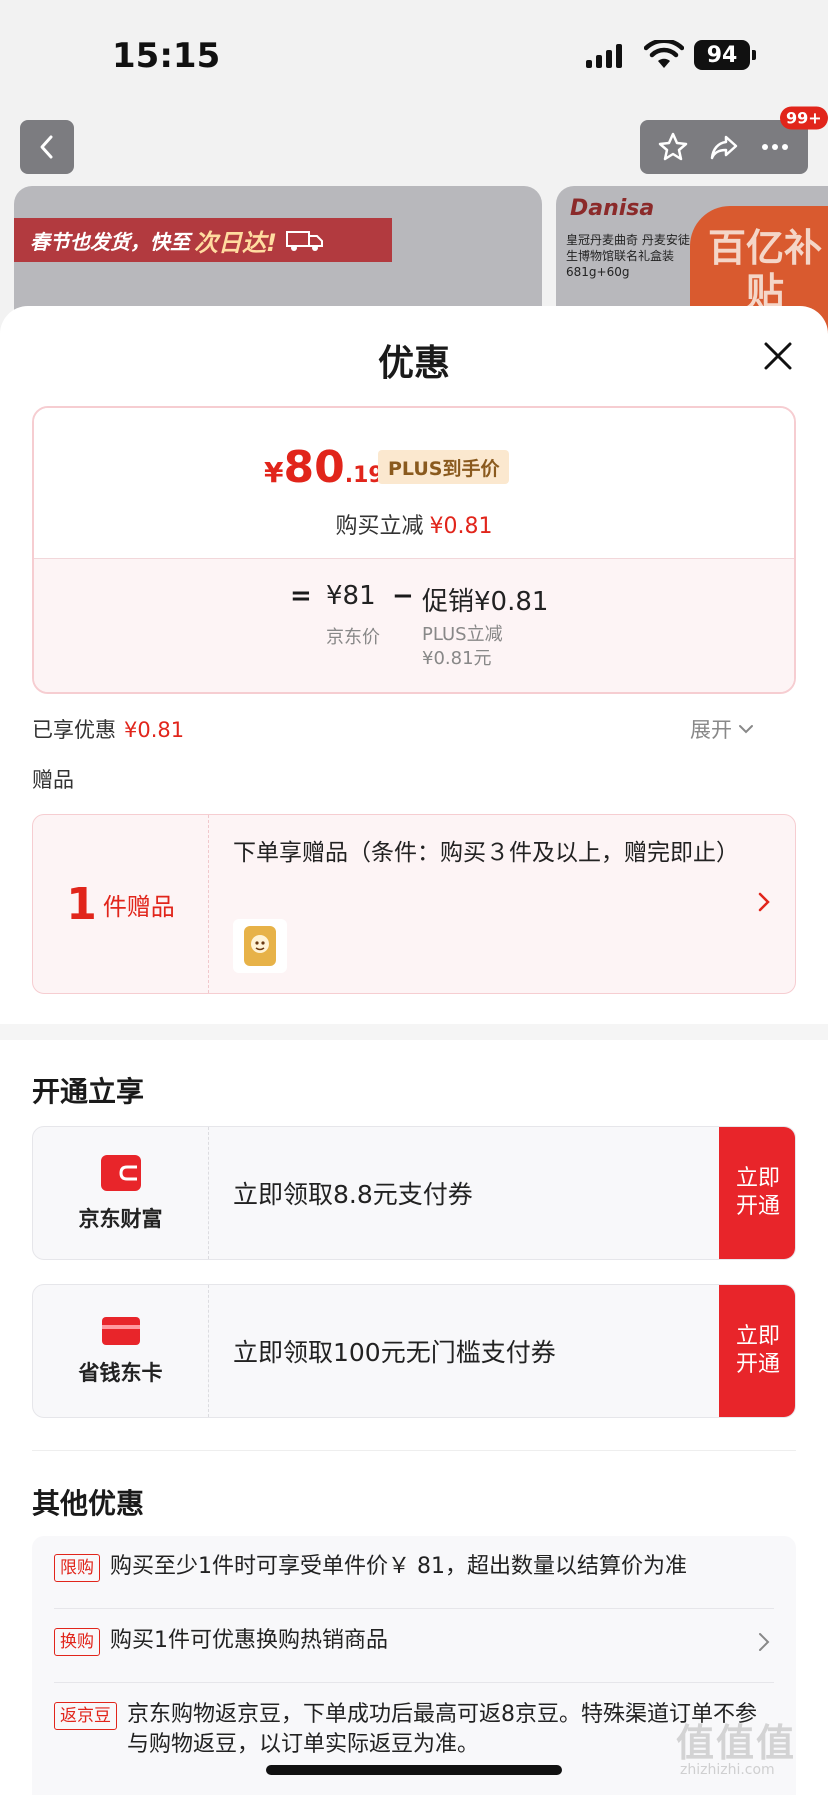  What do you see at coordinates (778, 356) in the screenshot?
I see `close-icon` at bounding box center [778, 356].